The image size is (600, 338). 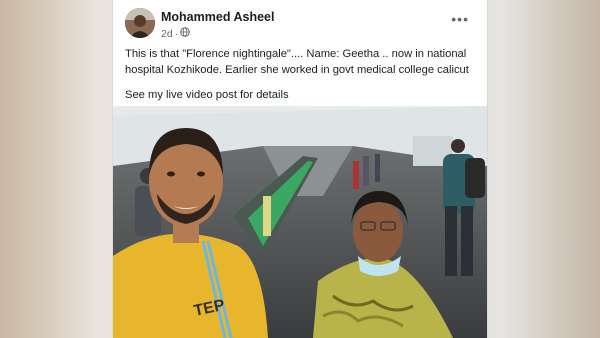 I want to click on globe-icon, so click(x=185, y=33).